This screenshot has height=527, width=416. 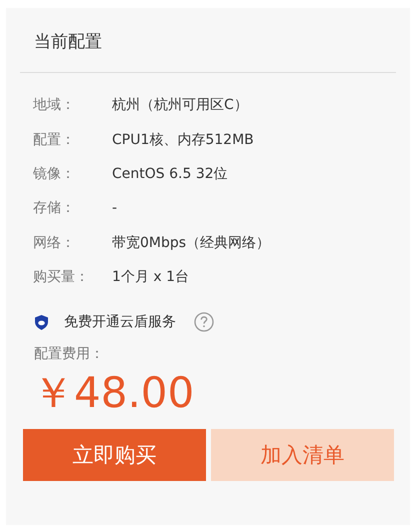 What do you see at coordinates (150, 277) in the screenshot?
I see `spec-value: 1个月 x 1台` at bounding box center [150, 277].